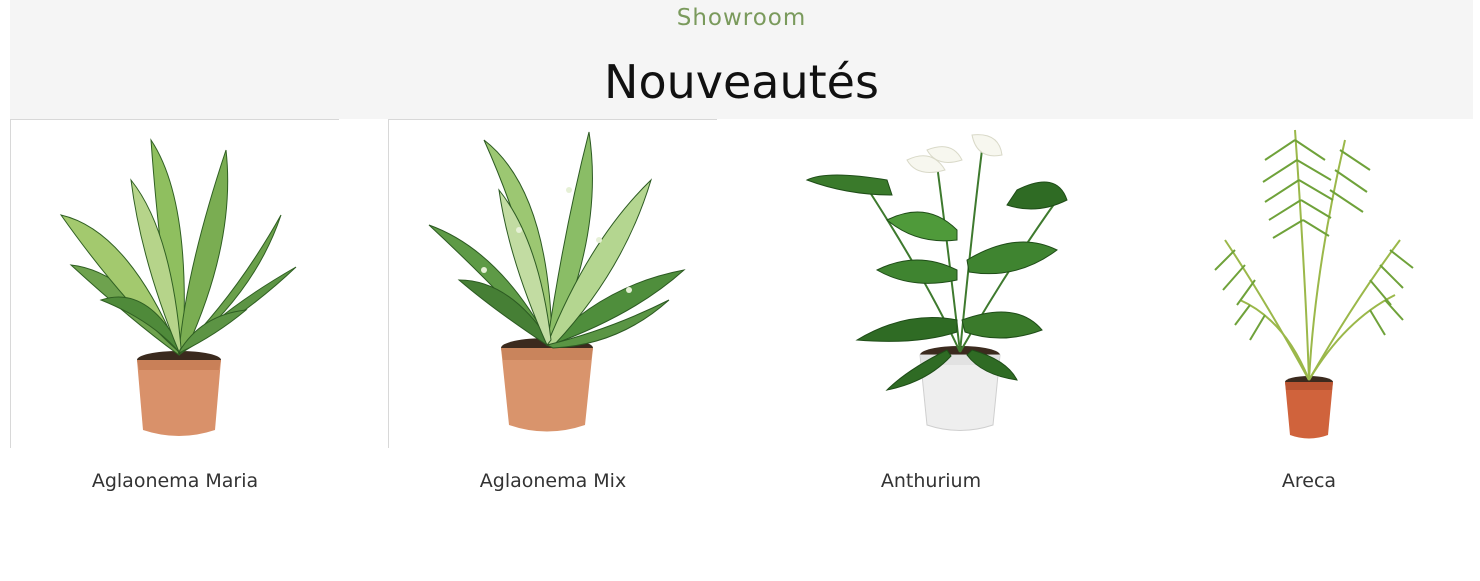 The width and height of the screenshot is (1480, 581). I want to click on section-eyebrow: Showroom, so click(741, 18).